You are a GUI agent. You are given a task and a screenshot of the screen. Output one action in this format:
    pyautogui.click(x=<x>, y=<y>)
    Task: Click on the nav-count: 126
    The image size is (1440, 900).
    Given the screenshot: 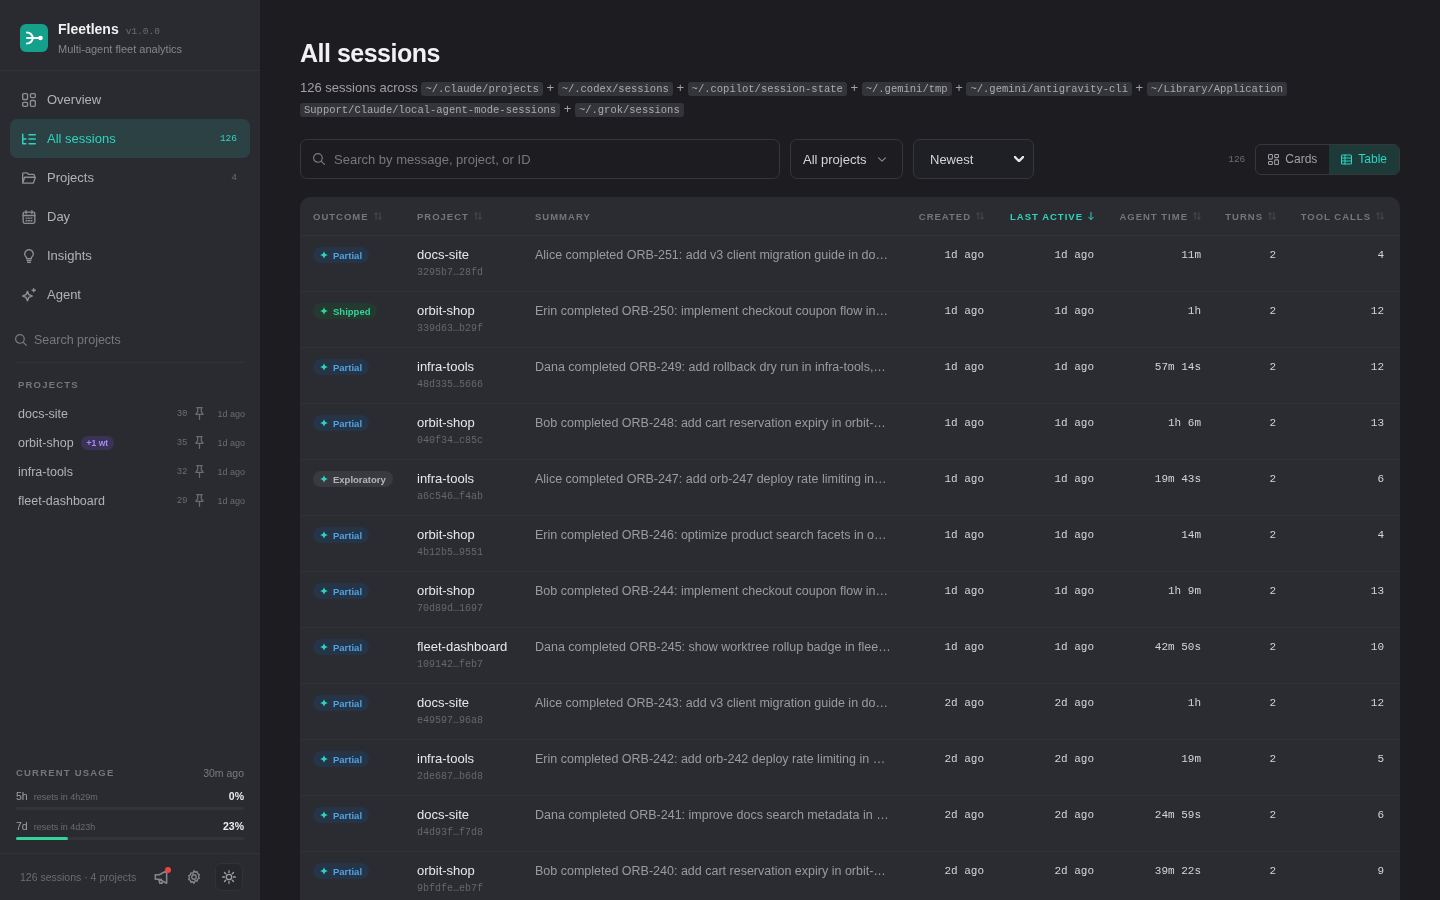 What is the action you would take?
    pyautogui.click(x=228, y=138)
    